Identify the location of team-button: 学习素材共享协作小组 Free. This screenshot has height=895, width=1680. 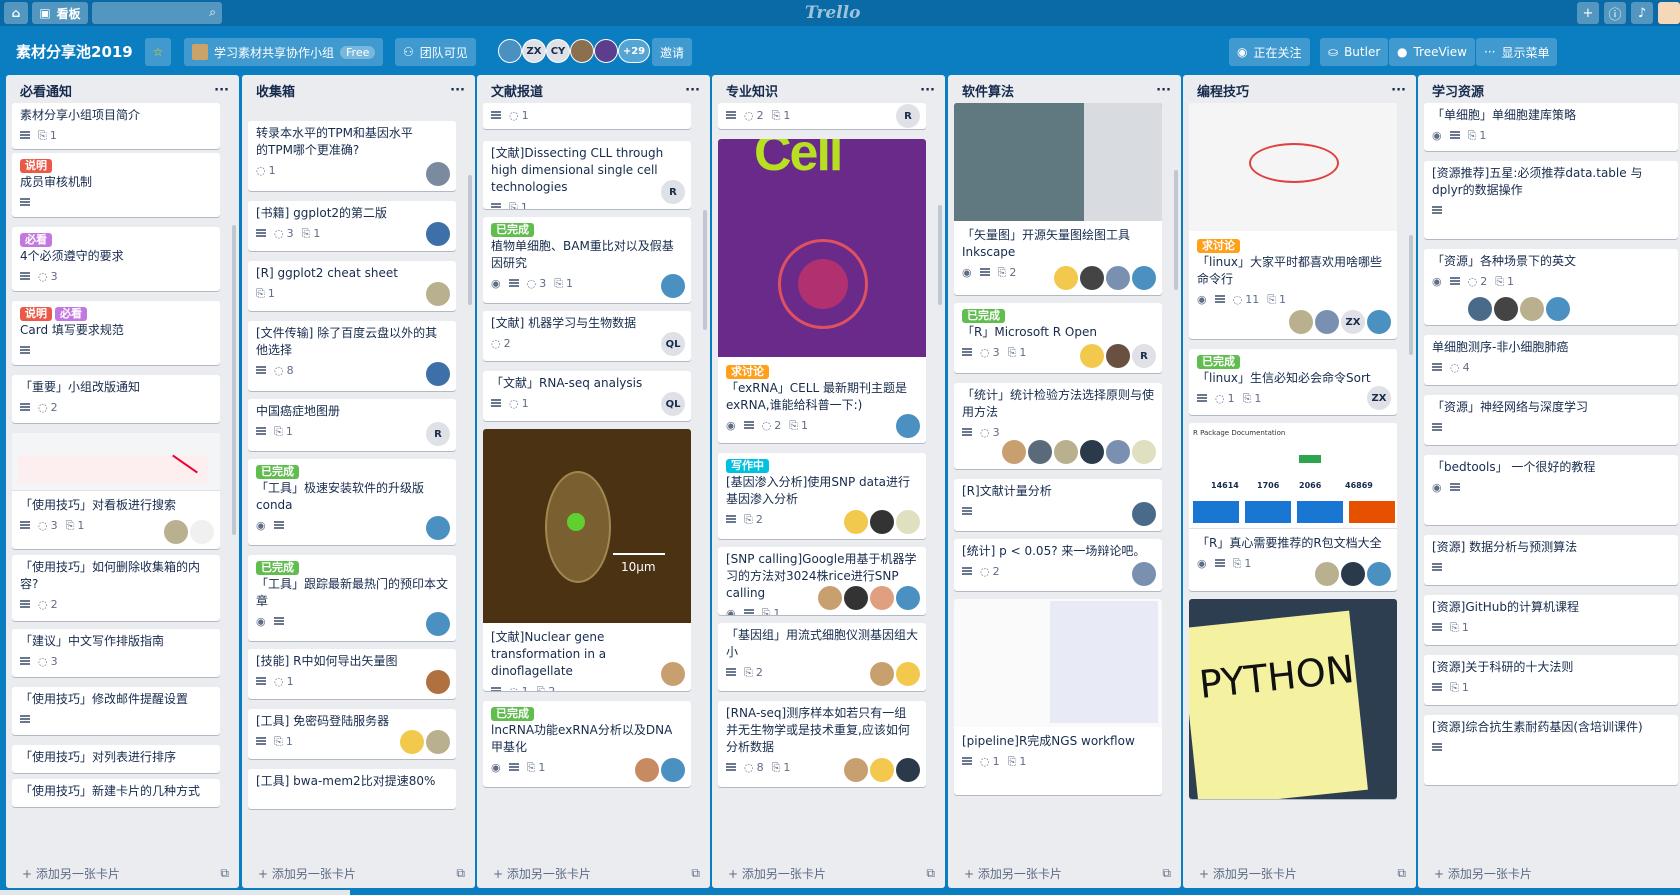
(284, 52).